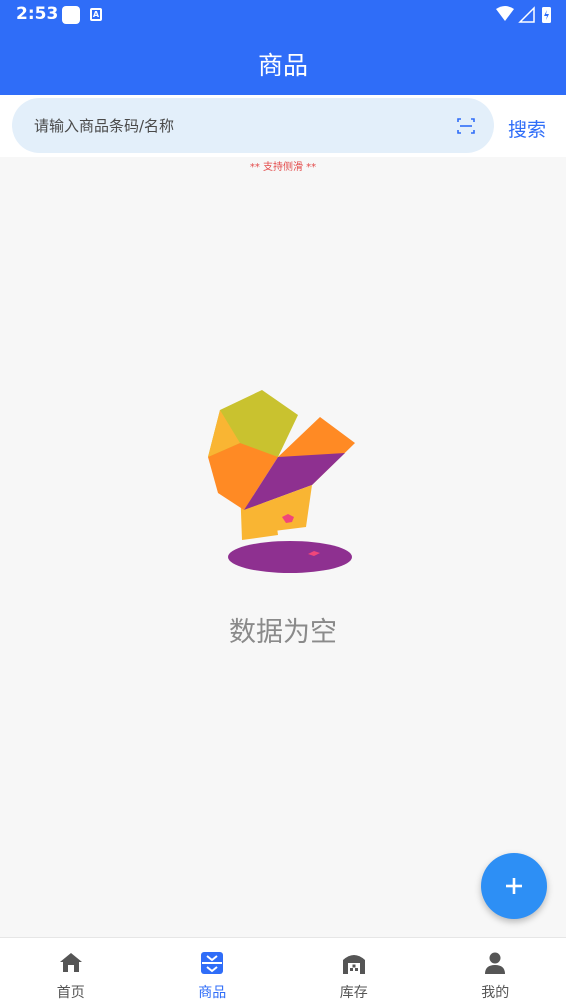  I want to click on add-product-button, so click(514, 886).